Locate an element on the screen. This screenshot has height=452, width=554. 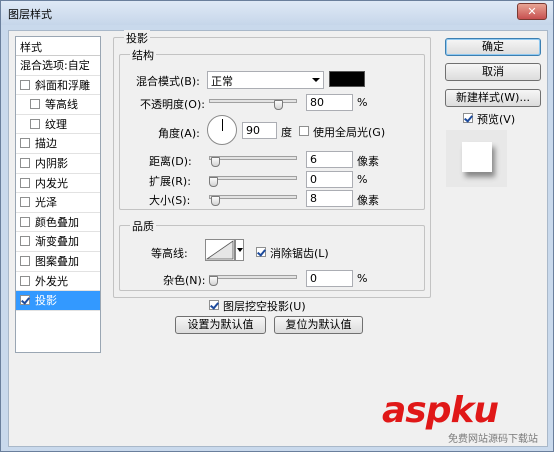
distance-label: 距离(D): is located at coordinates (170, 161).